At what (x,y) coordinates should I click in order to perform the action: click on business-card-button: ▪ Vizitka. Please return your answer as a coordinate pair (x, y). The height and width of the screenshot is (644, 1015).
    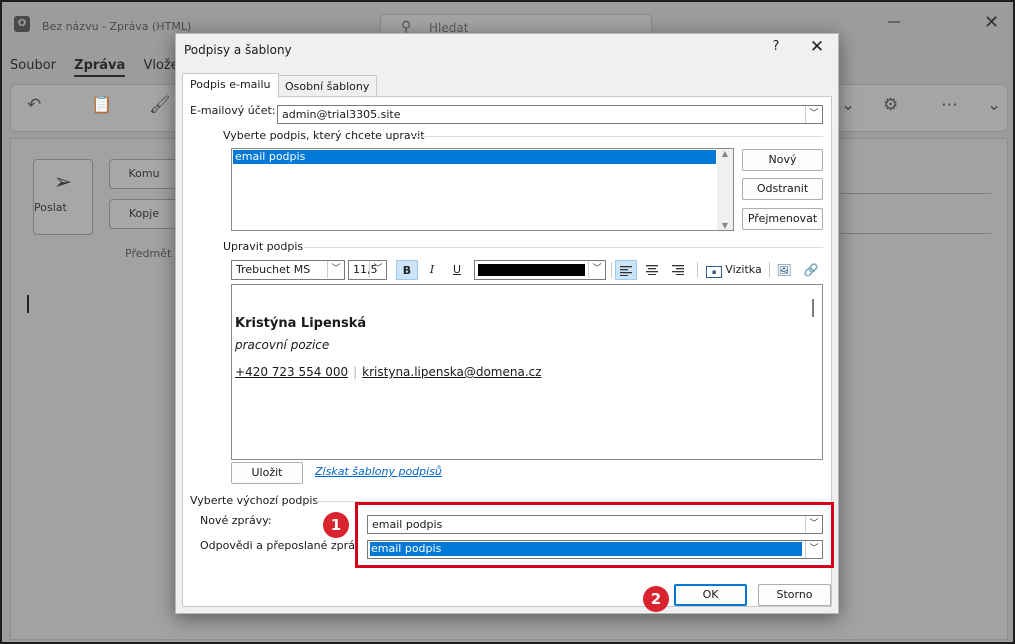
    Looking at the image, I should click on (734, 270).